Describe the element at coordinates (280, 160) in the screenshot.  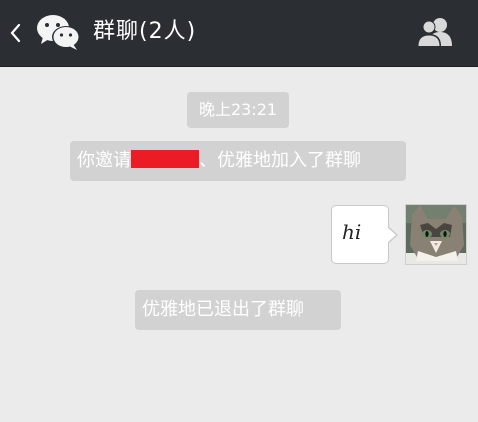
I see `invite-notice-suffix: 、优雅地加入了群聊` at that location.